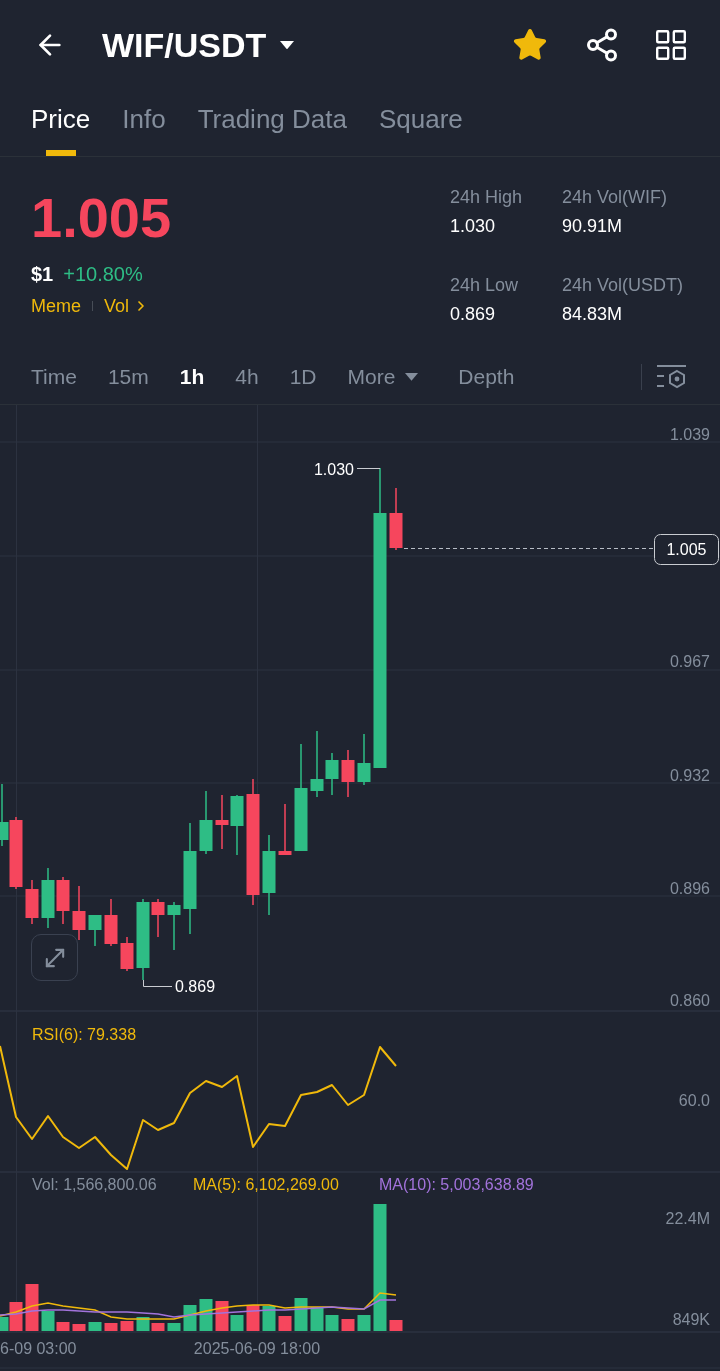 This screenshot has height=1371, width=720. I want to click on grid-icon, so click(671, 45).